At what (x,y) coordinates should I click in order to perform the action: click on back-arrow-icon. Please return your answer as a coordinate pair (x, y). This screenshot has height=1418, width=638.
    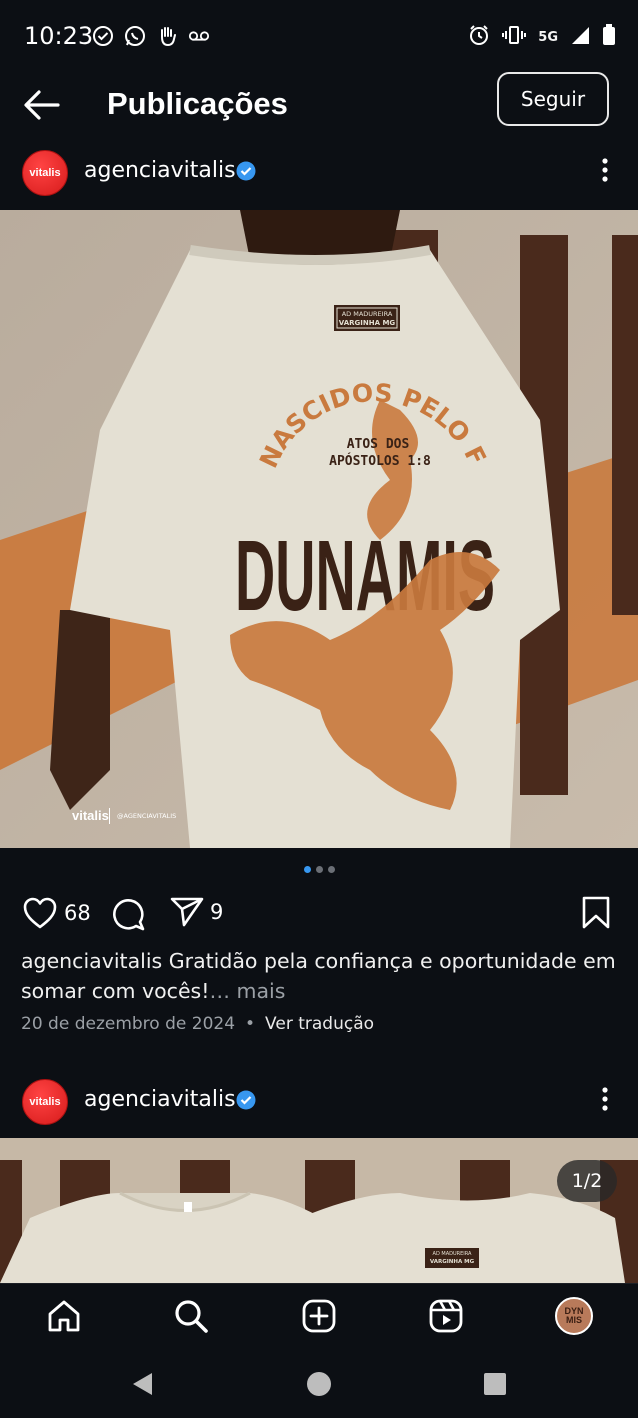
    Looking at the image, I should click on (42, 105).